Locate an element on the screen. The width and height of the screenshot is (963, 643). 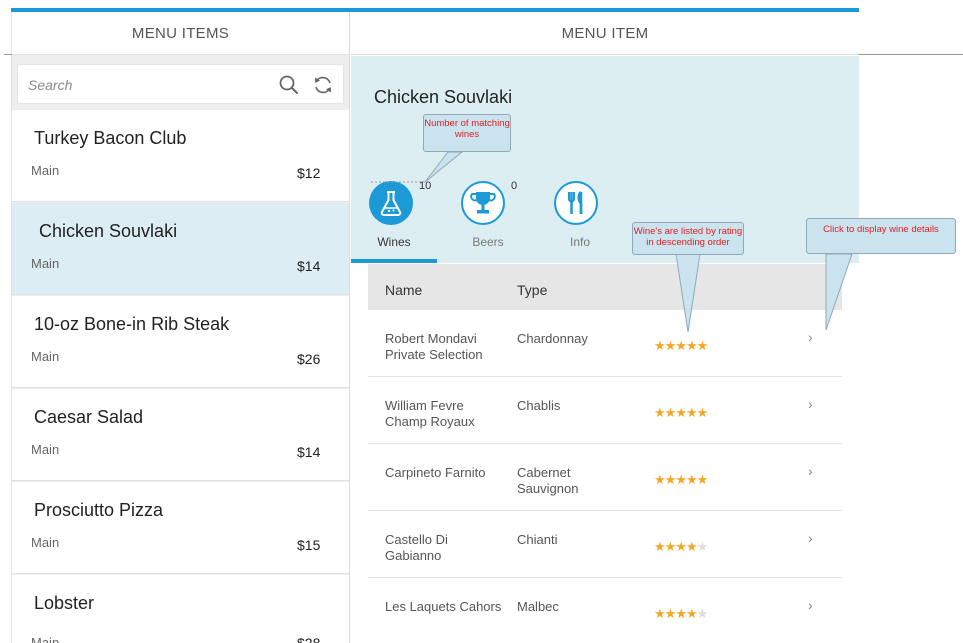
menu-item-caesar-salad: Caesar Salad Main $14 is located at coordinates (180, 435).